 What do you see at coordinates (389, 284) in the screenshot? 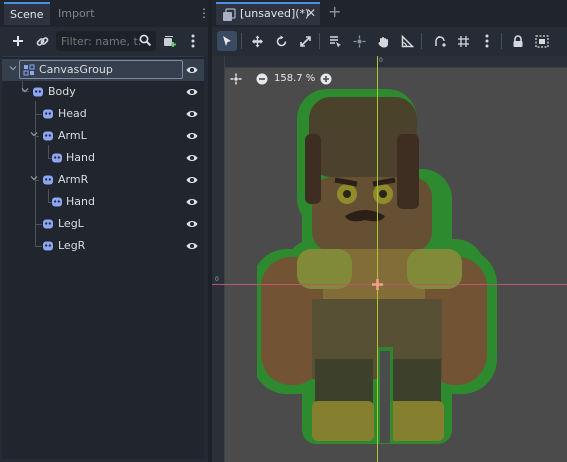
I see `x-axis-line` at bounding box center [389, 284].